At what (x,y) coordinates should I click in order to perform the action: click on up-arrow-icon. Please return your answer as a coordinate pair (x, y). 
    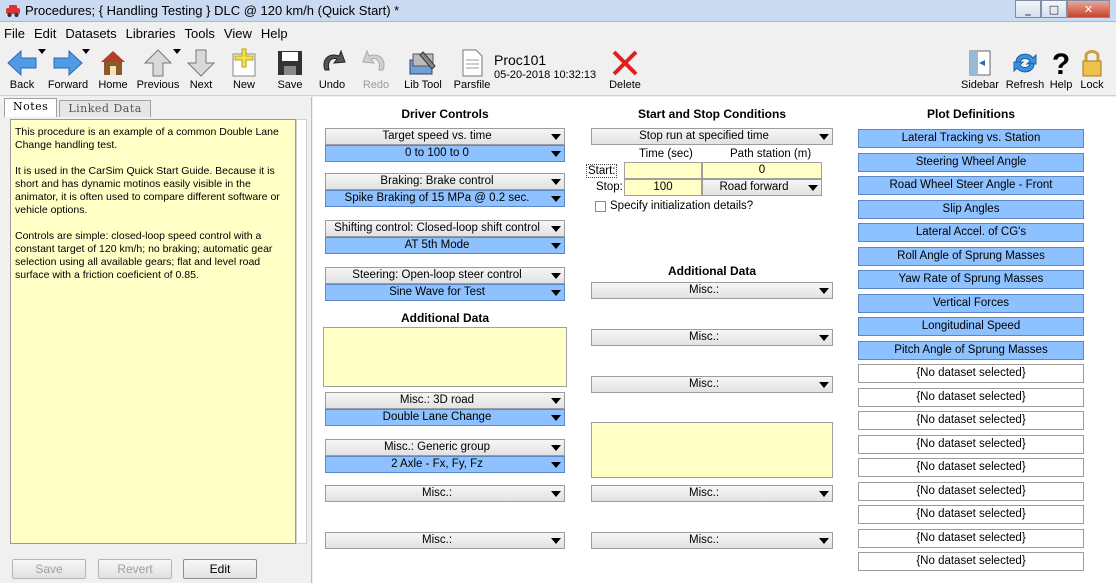
    Looking at the image, I should click on (158, 63).